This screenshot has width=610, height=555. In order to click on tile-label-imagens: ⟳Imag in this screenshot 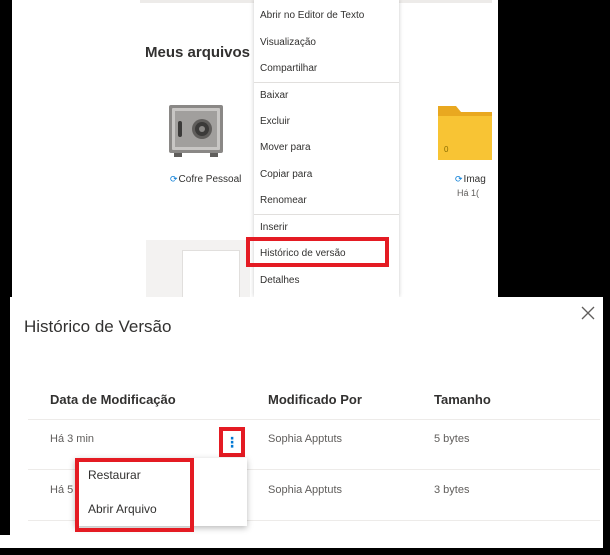, I will do `click(470, 179)`.